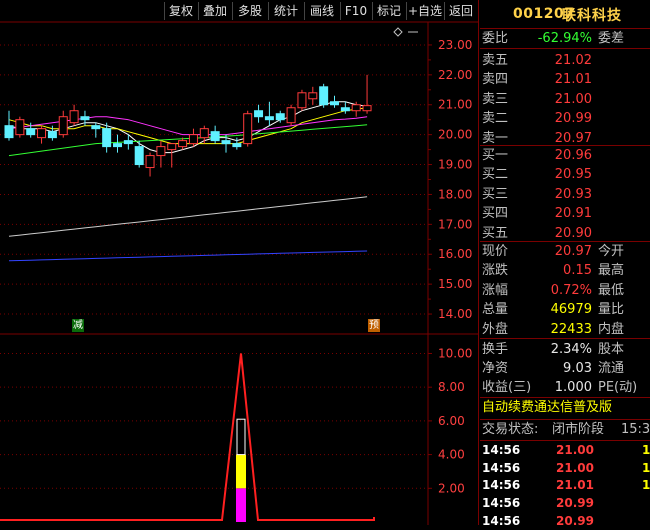  I want to click on sell-level-price: 21.01, so click(573, 80).